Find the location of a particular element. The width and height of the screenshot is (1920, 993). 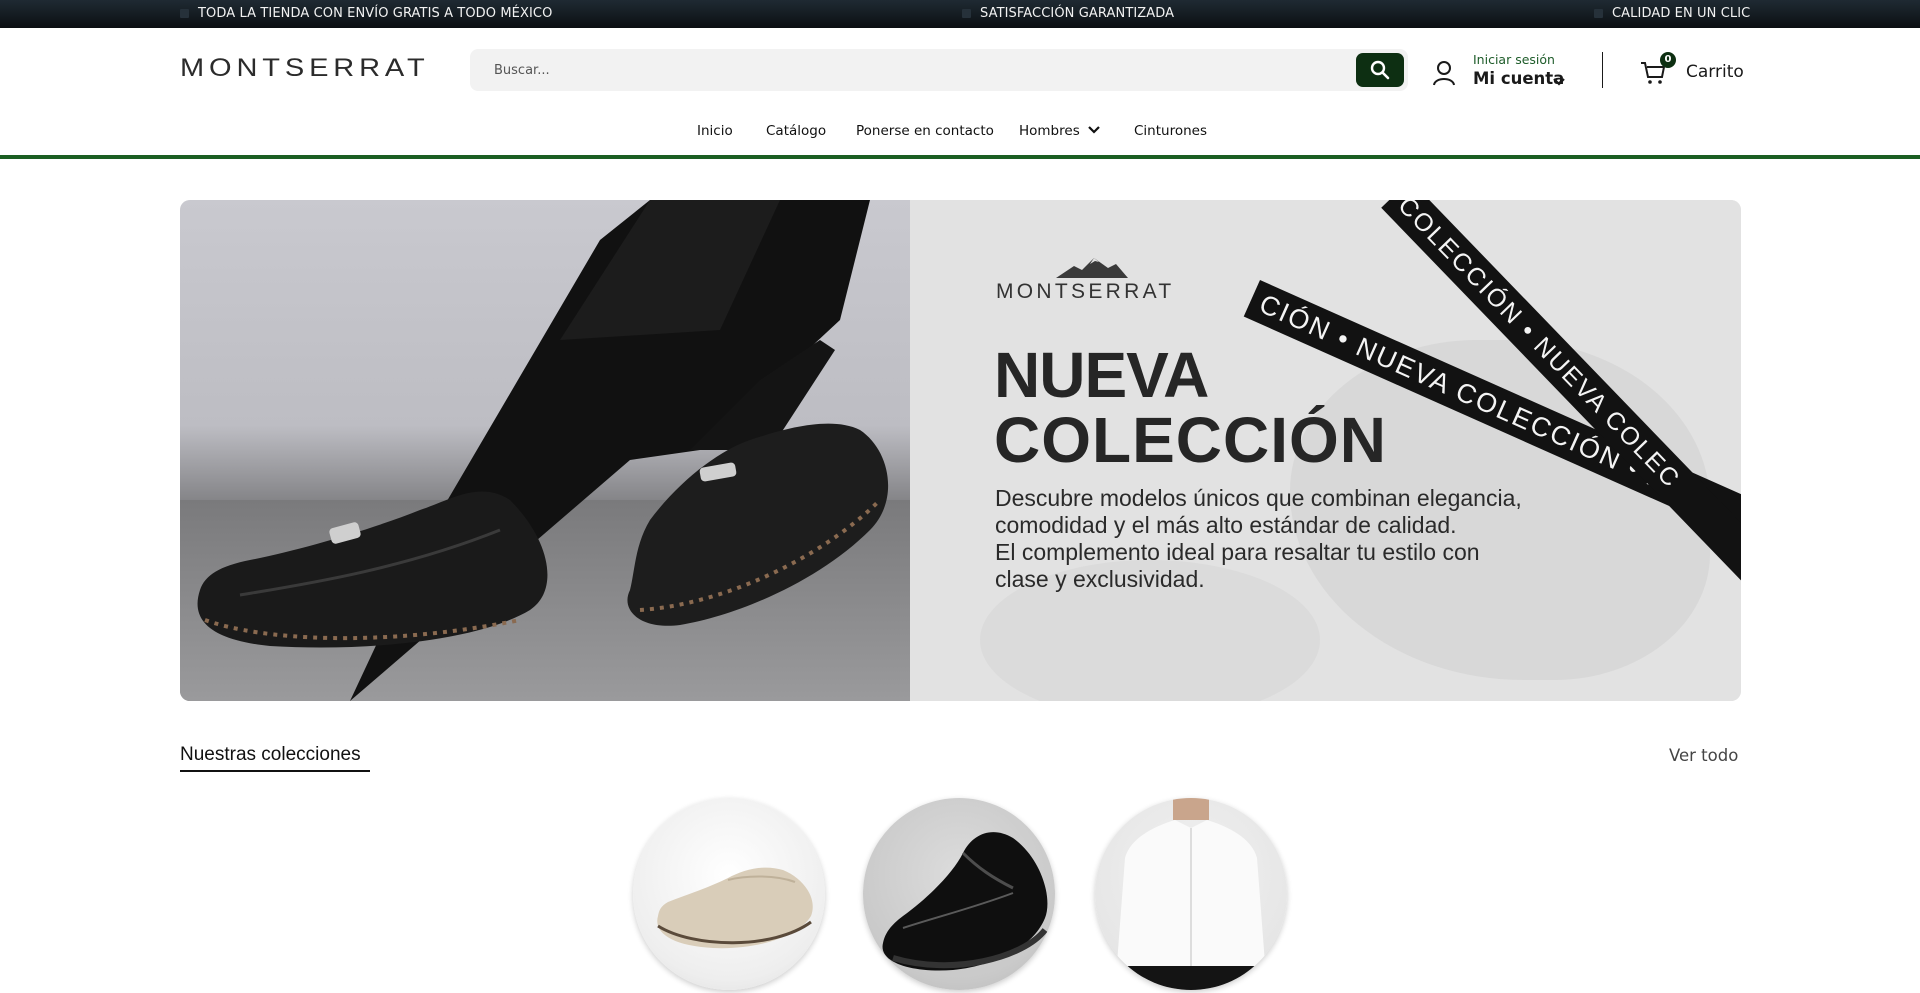

site-logo: MONTSERRAT is located at coordinates (305, 68).